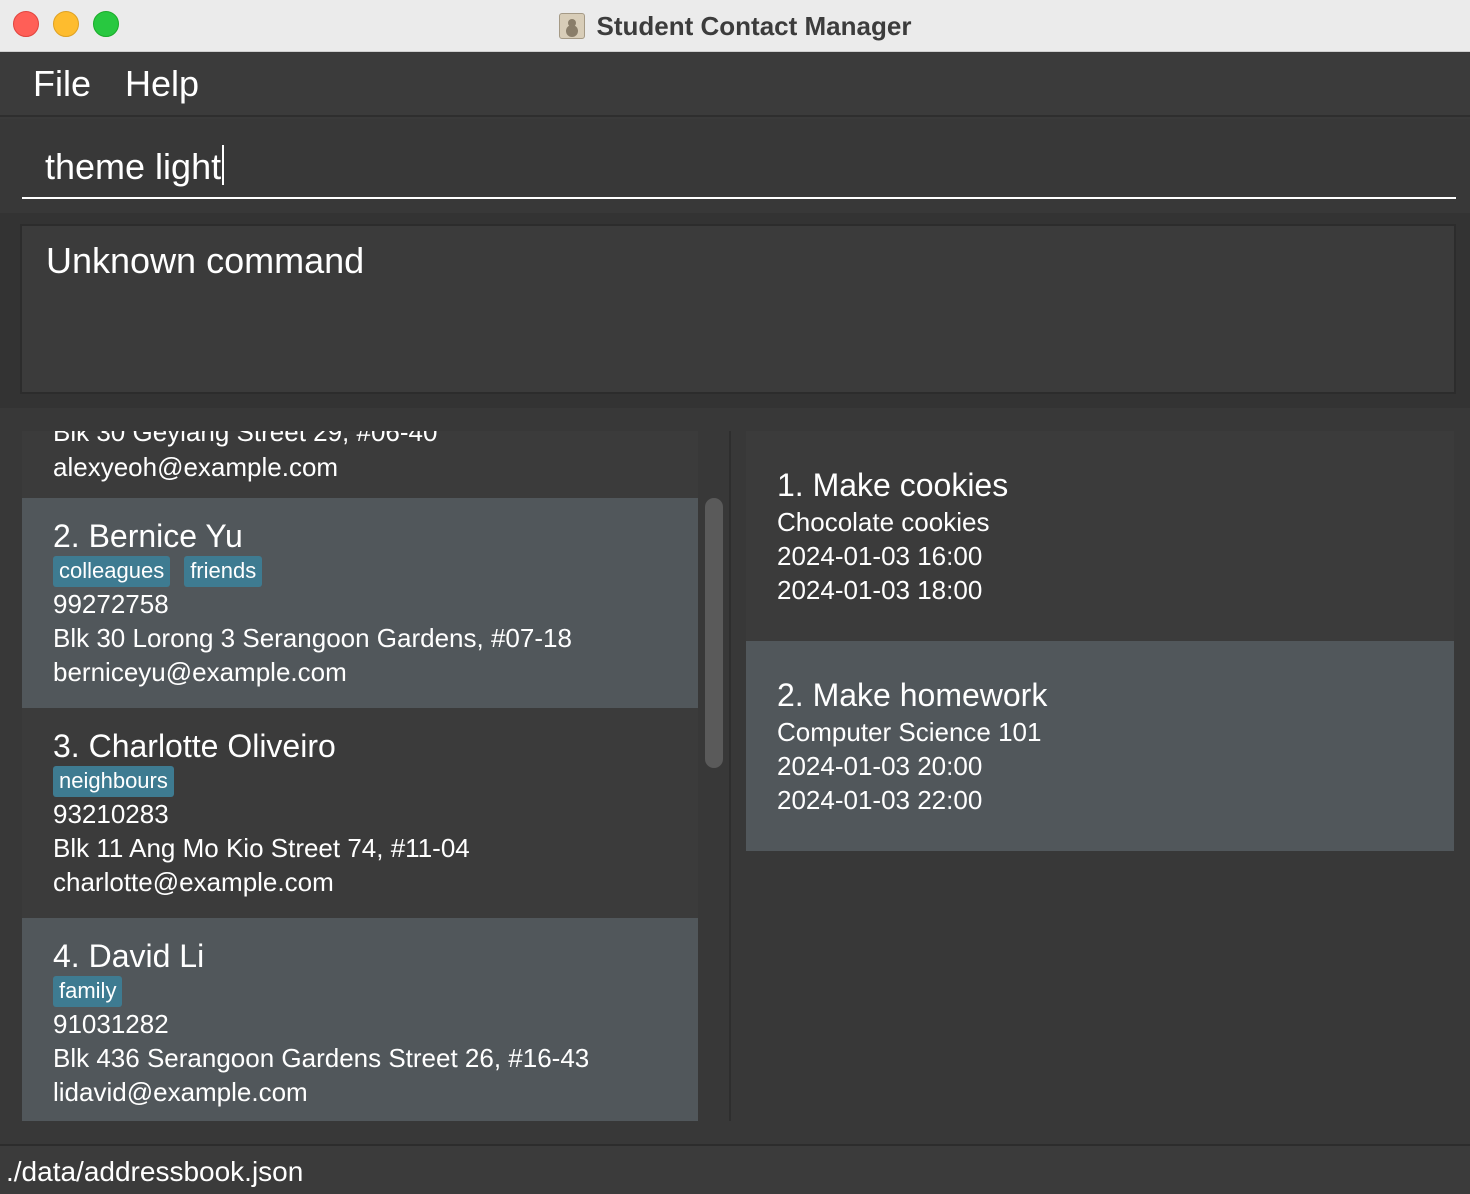 The width and height of the screenshot is (1470, 1194). I want to click on task-description: Computer Science 101, so click(909, 732).